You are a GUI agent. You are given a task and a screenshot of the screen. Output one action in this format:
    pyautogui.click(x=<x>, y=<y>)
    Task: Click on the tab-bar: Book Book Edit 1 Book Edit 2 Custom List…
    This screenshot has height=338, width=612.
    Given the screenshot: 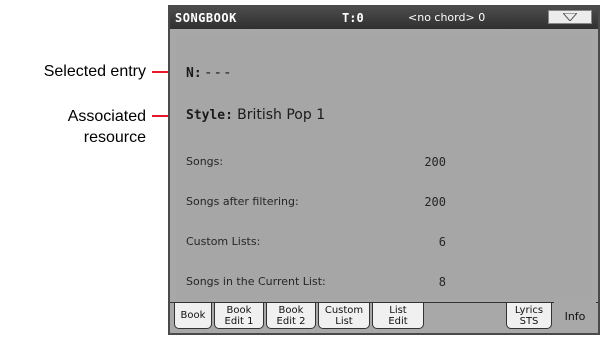 What is the action you would take?
    pyautogui.click(x=384, y=315)
    